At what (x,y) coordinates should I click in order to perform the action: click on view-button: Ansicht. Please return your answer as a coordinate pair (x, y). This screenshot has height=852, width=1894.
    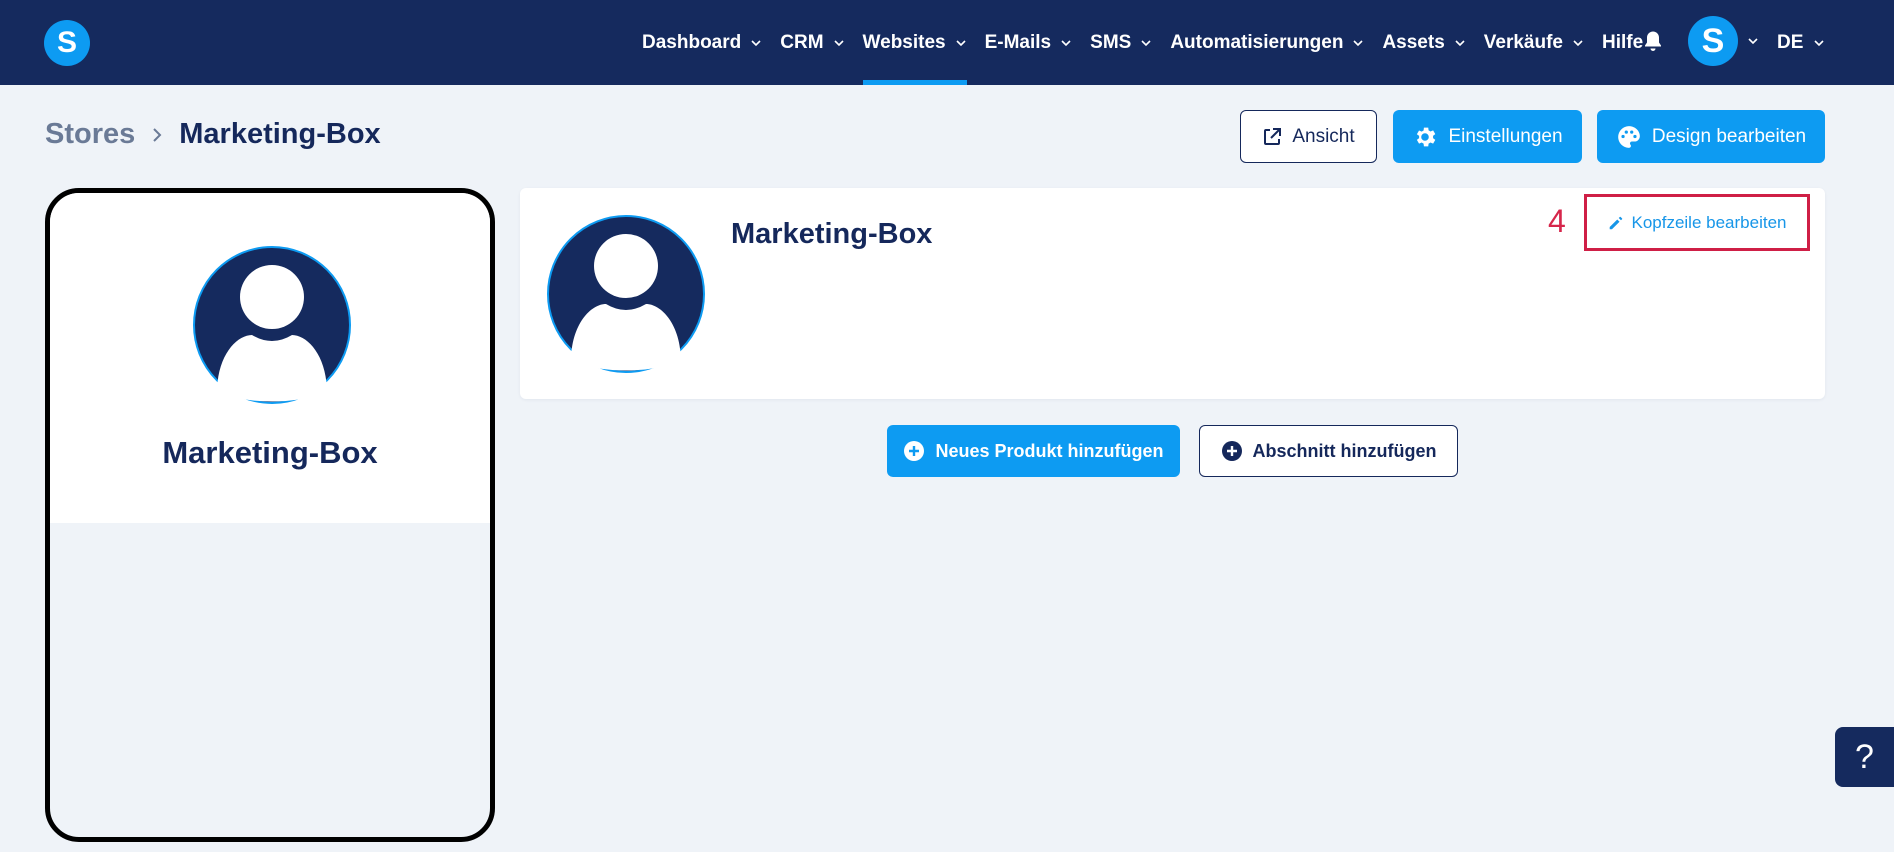
    Looking at the image, I should click on (1308, 136).